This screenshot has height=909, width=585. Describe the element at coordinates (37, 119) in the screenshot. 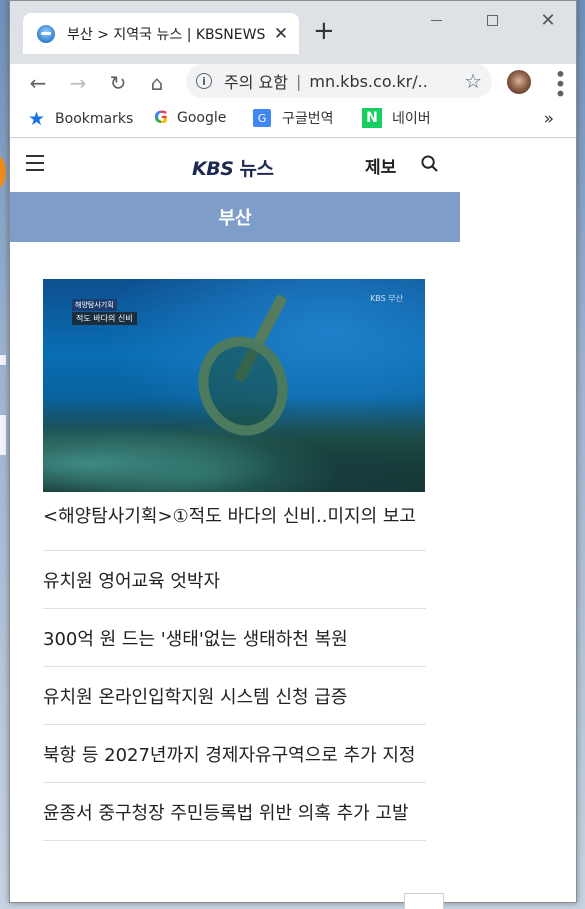

I see `star-icon: ★` at that location.